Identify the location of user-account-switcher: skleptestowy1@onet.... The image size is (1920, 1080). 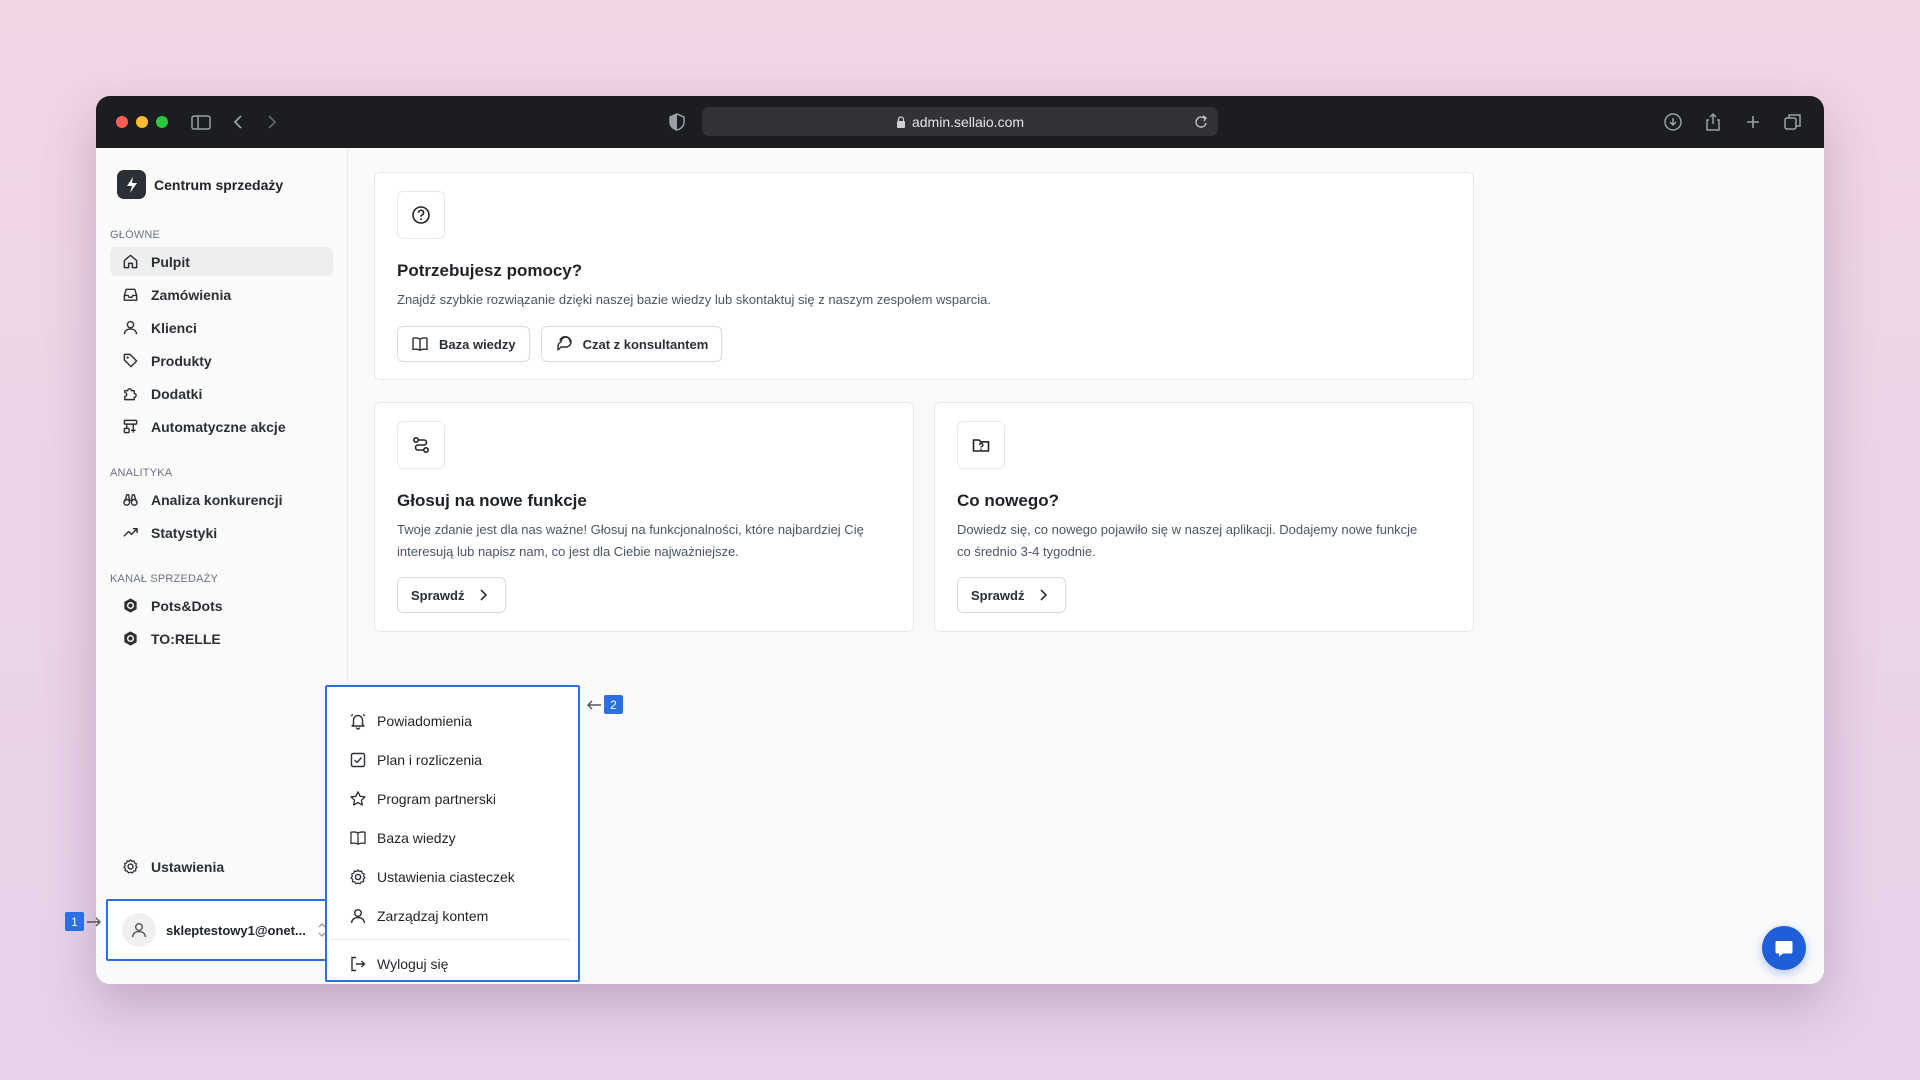
(221, 930).